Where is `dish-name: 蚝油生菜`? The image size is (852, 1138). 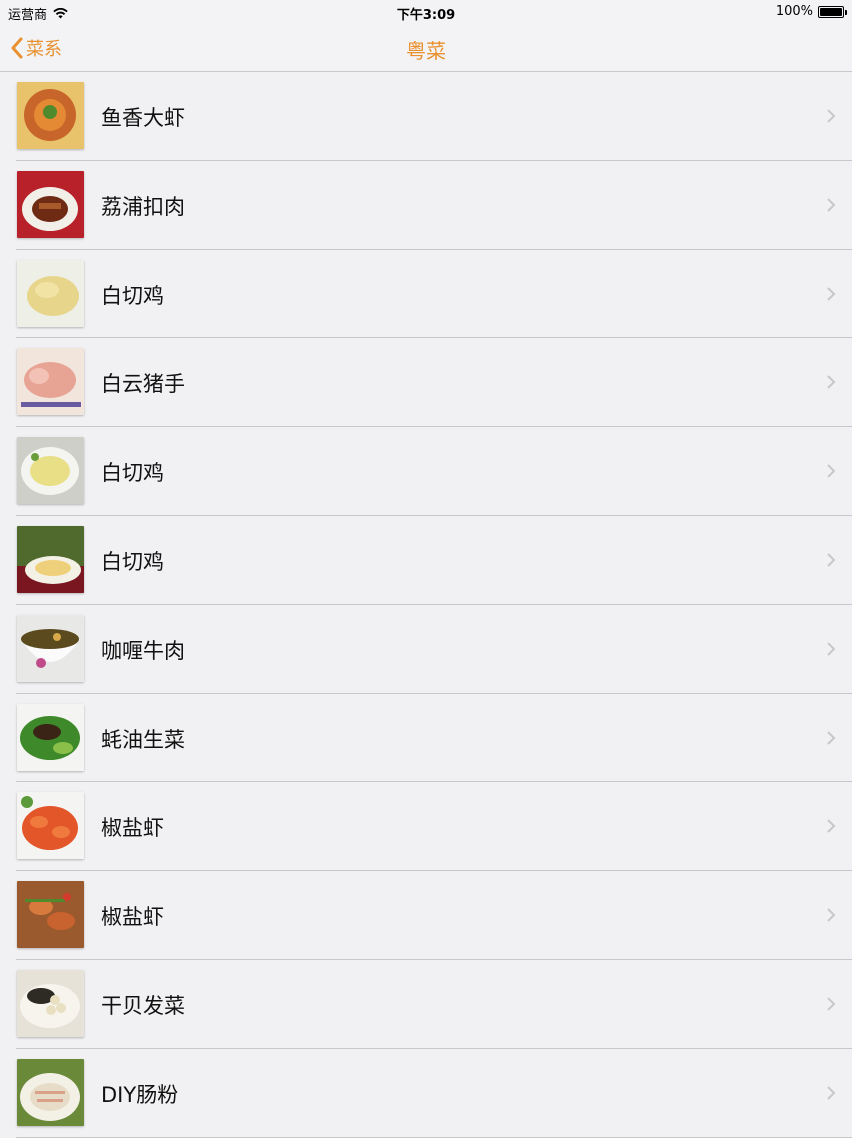
dish-name: 蚝油生菜 is located at coordinates (143, 739).